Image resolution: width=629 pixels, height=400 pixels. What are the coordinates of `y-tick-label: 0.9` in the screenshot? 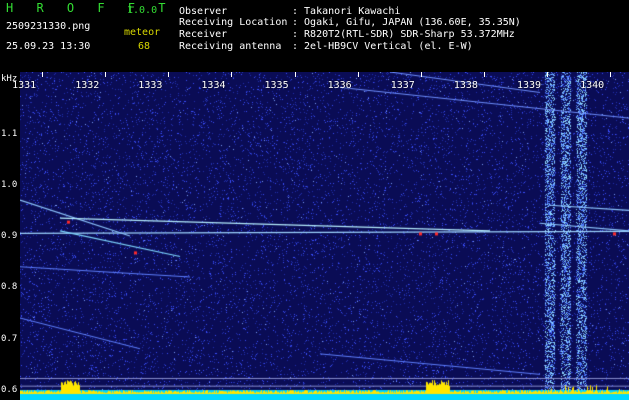 It's located at (9, 236).